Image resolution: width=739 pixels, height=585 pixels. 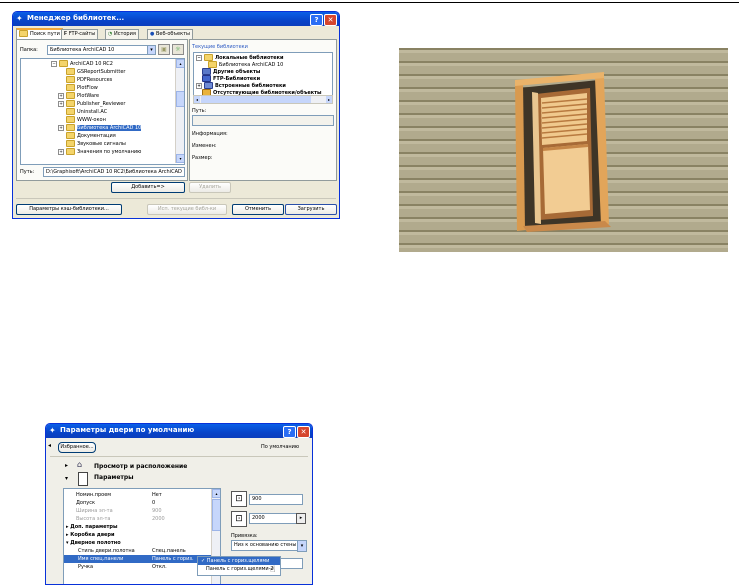 What do you see at coordinates (78, 95) in the screenshot?
I see `tree-item: + PlotWare` at bounding box center [78, 95].